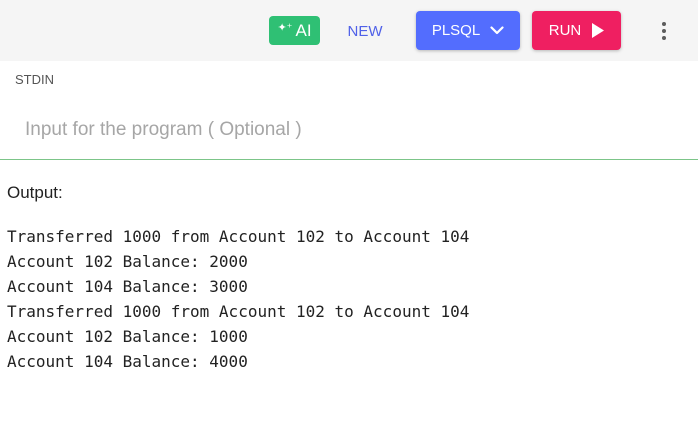  What do you see at coordinates (497, 30) in the screenshot?
I see `chevron-down-icon` at bounding box center [497, 30].